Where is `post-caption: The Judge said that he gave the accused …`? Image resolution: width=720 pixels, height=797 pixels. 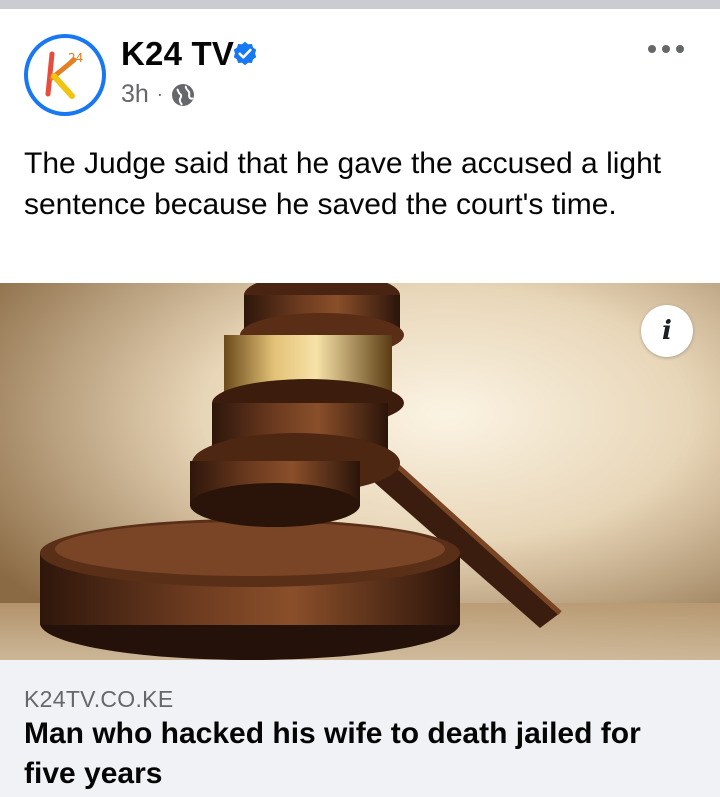 post-caption: The Judge said that he gave the accused … is located at coordinates (343, 184).